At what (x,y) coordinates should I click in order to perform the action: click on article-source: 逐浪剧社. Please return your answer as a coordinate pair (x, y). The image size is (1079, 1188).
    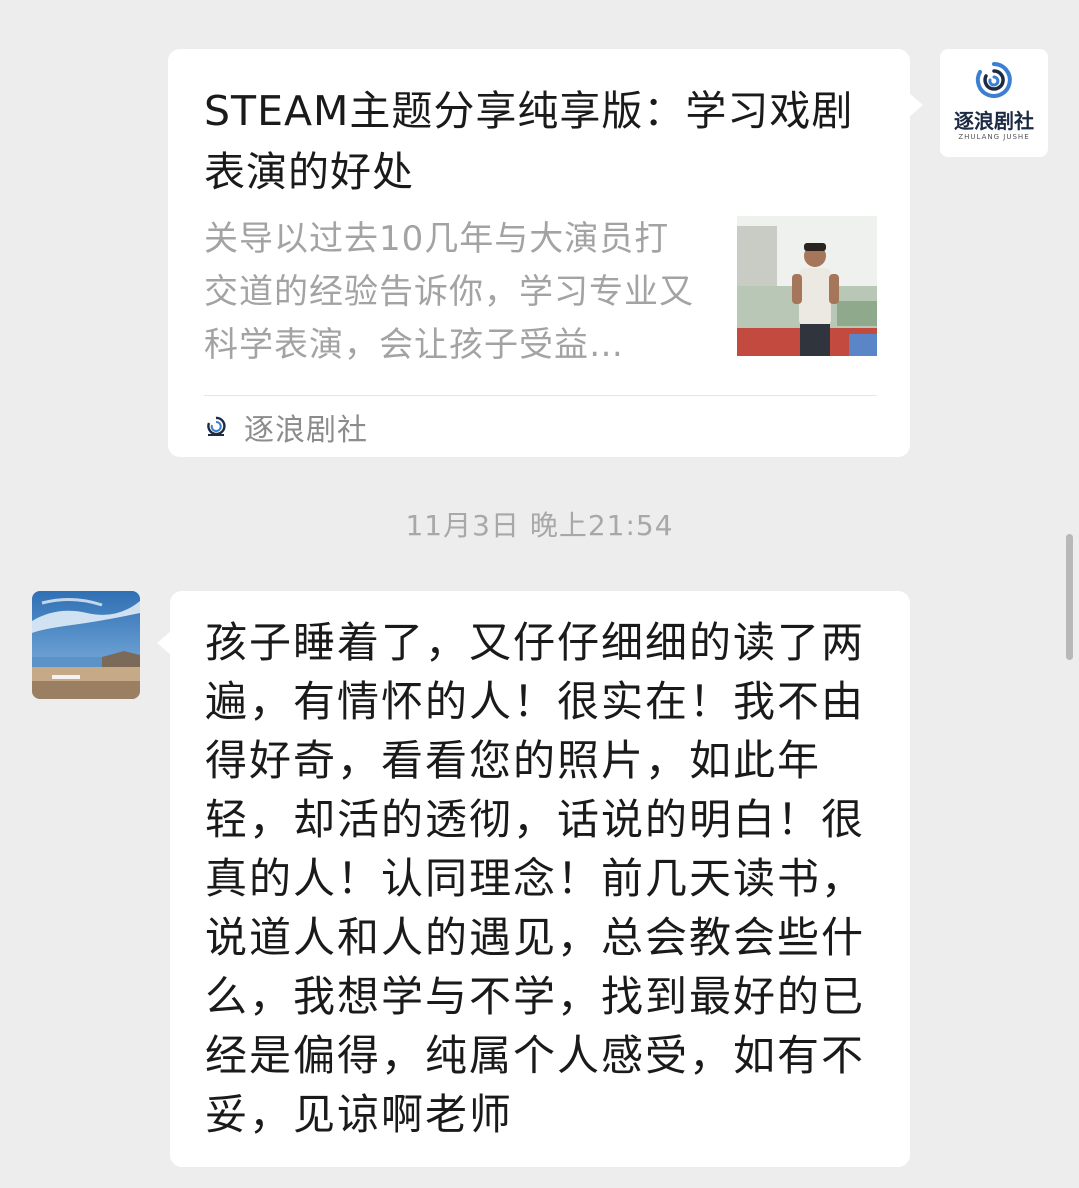
    Looking at the image, I should click on (286, 427).